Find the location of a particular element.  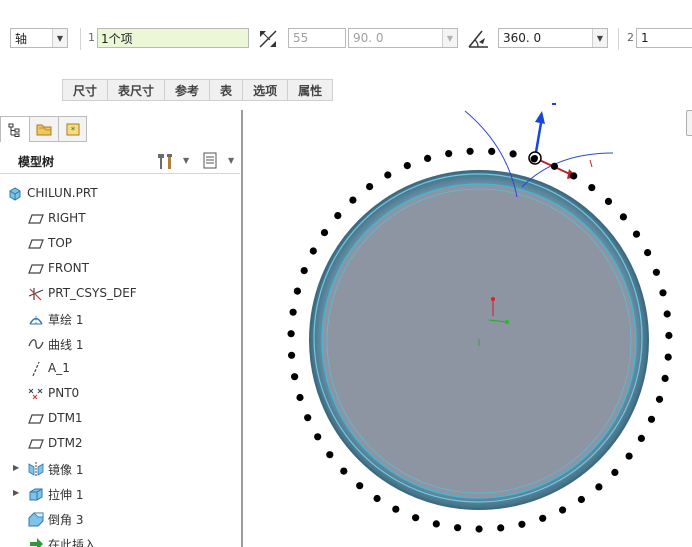

tree-item-insert-here: 在此插入 is located at coordinates (120, 539).